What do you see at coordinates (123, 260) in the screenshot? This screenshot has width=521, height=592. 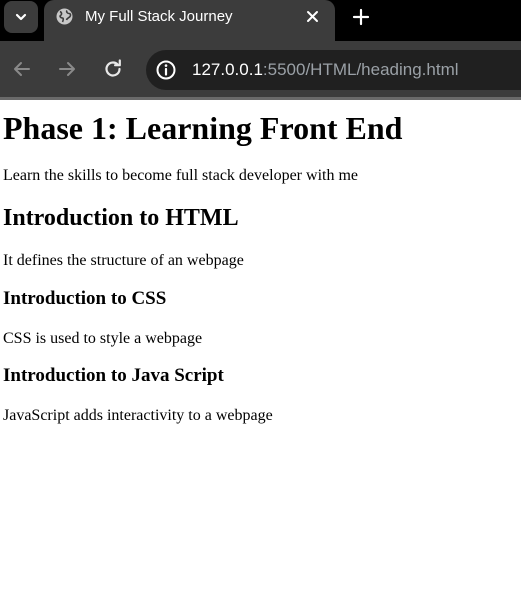 I see `section-text-html: It defines the structure of an webpage` at bounding box center [123, 260].